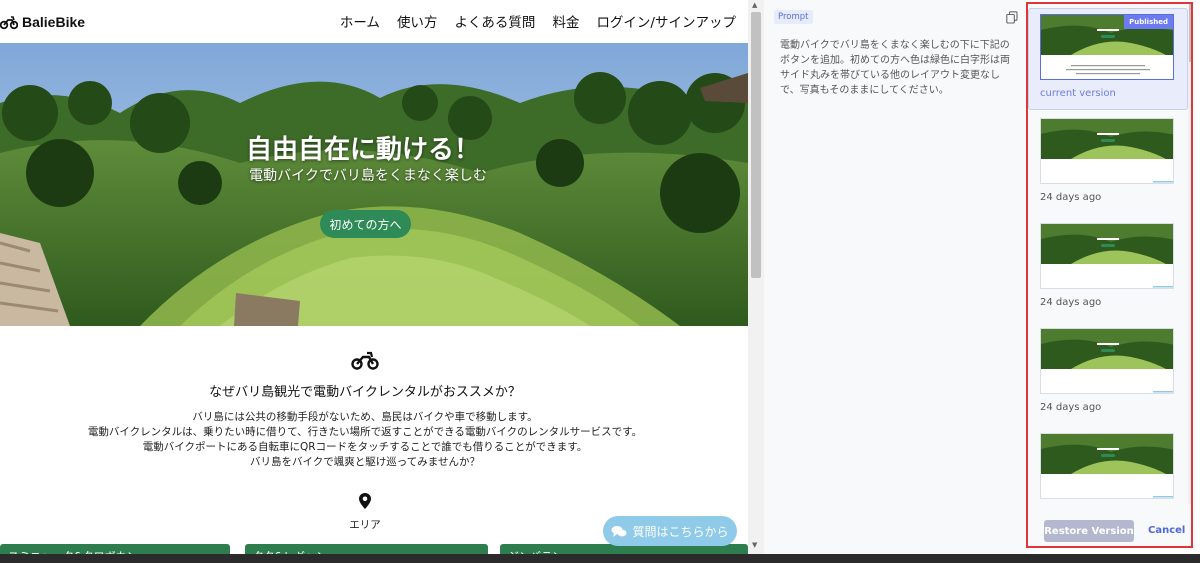 The image size is (1200, 563). Describe the element at coordinates (1012, 17) in the screenshot. I see `copy-icon` at that location.